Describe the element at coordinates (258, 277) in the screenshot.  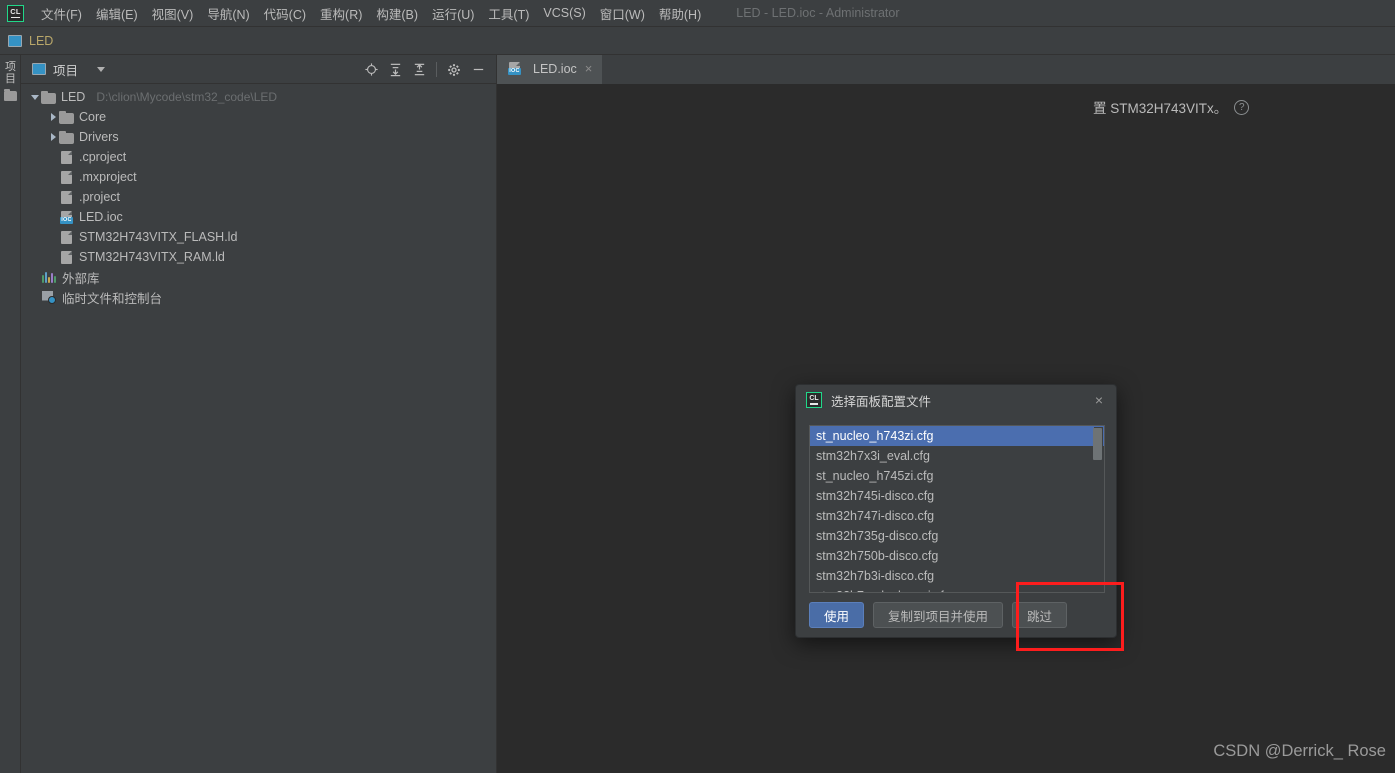
I see `tree-row: 外部库` at that location.